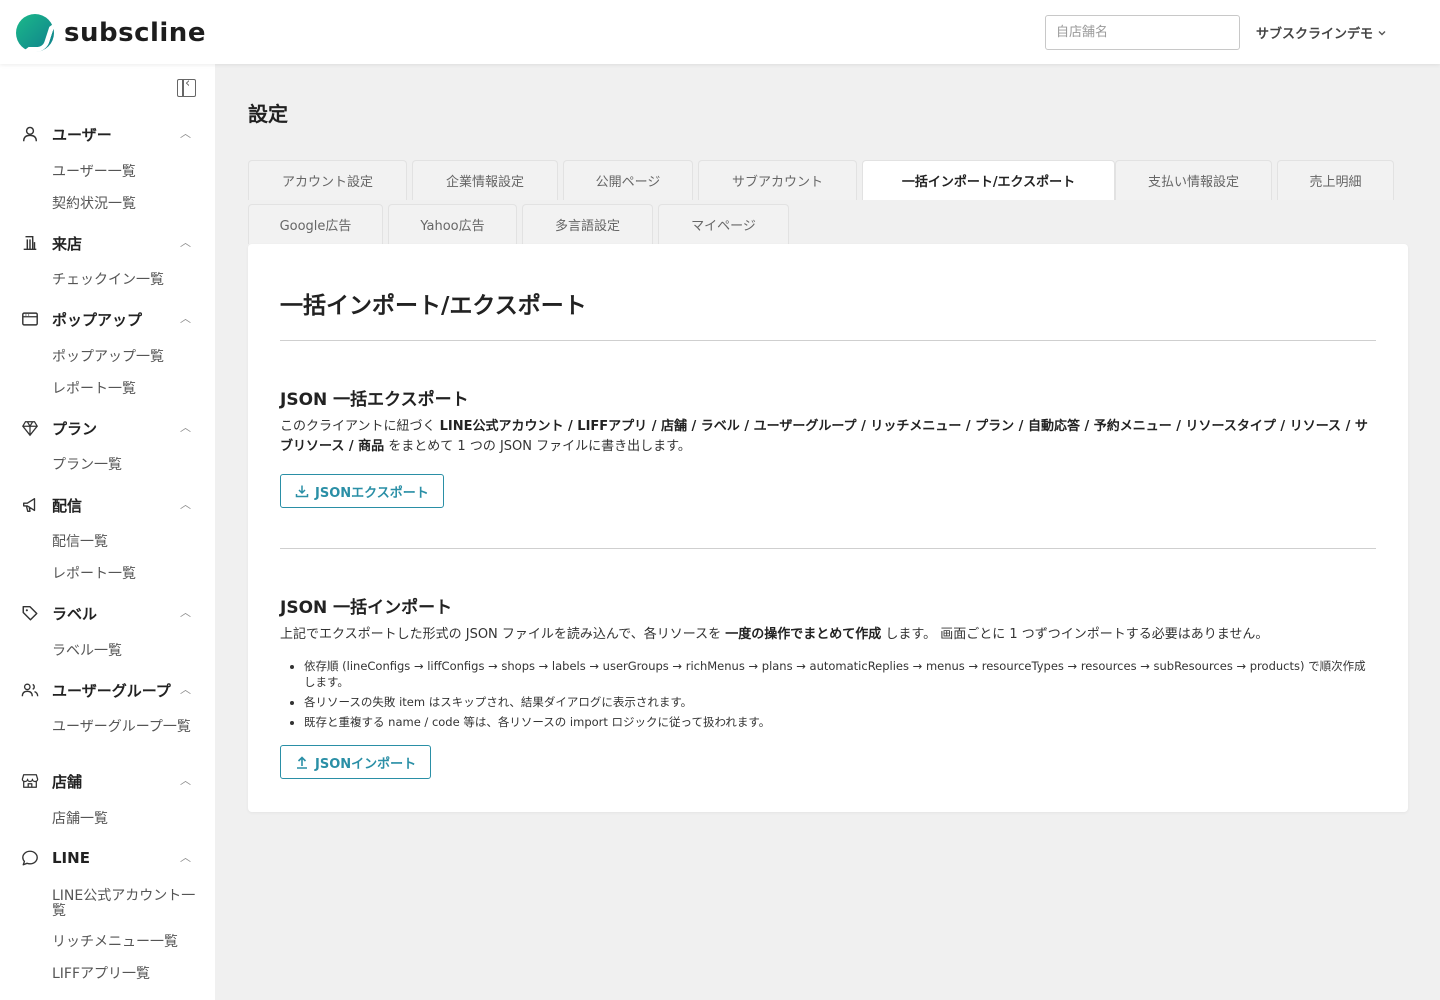 The height and width of the screenshot is (1000, 1440). I want to click on import-desc-suffix: します。 画面ごとに 1 つずつインポートする必要はありません。, so click(1075, 634).